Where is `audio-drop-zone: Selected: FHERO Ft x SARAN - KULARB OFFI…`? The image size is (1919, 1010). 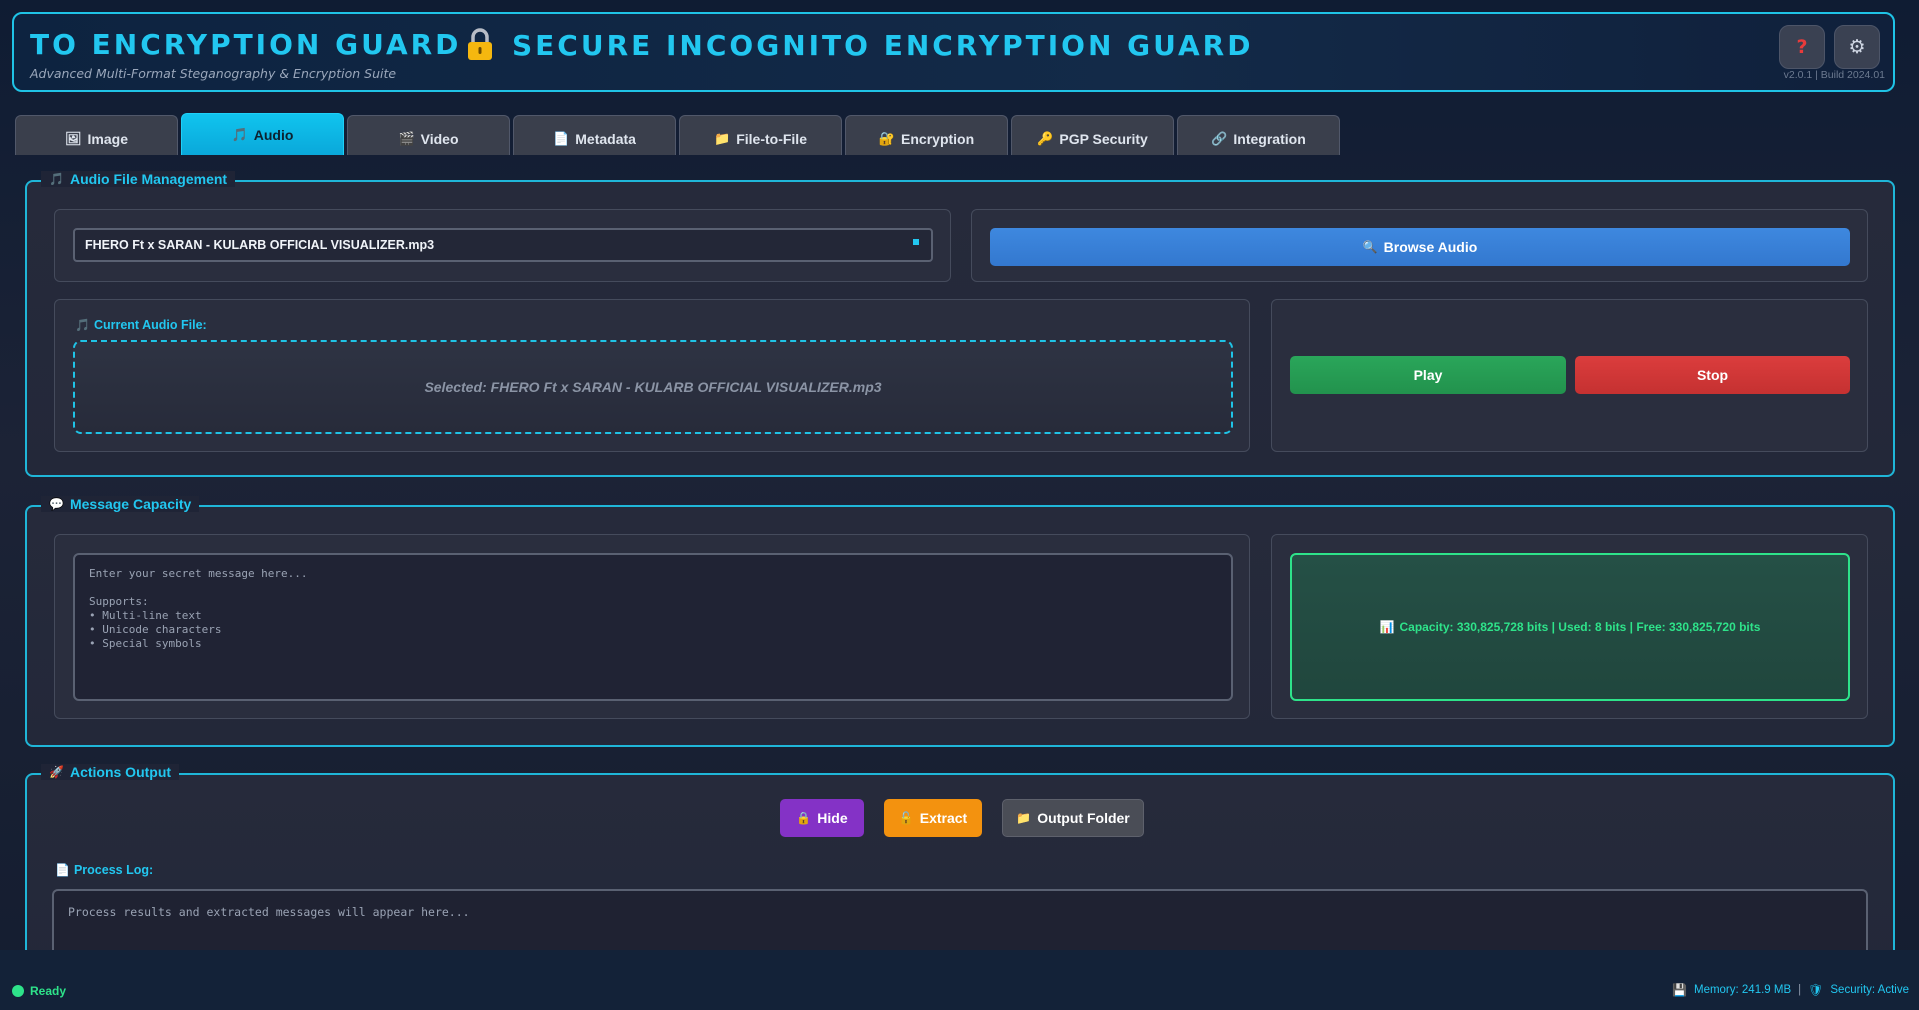 audio-drop-zone: Selected: FHERO Ft x SARAN - KULARB OFFI… is located at coordinates (653, 387).